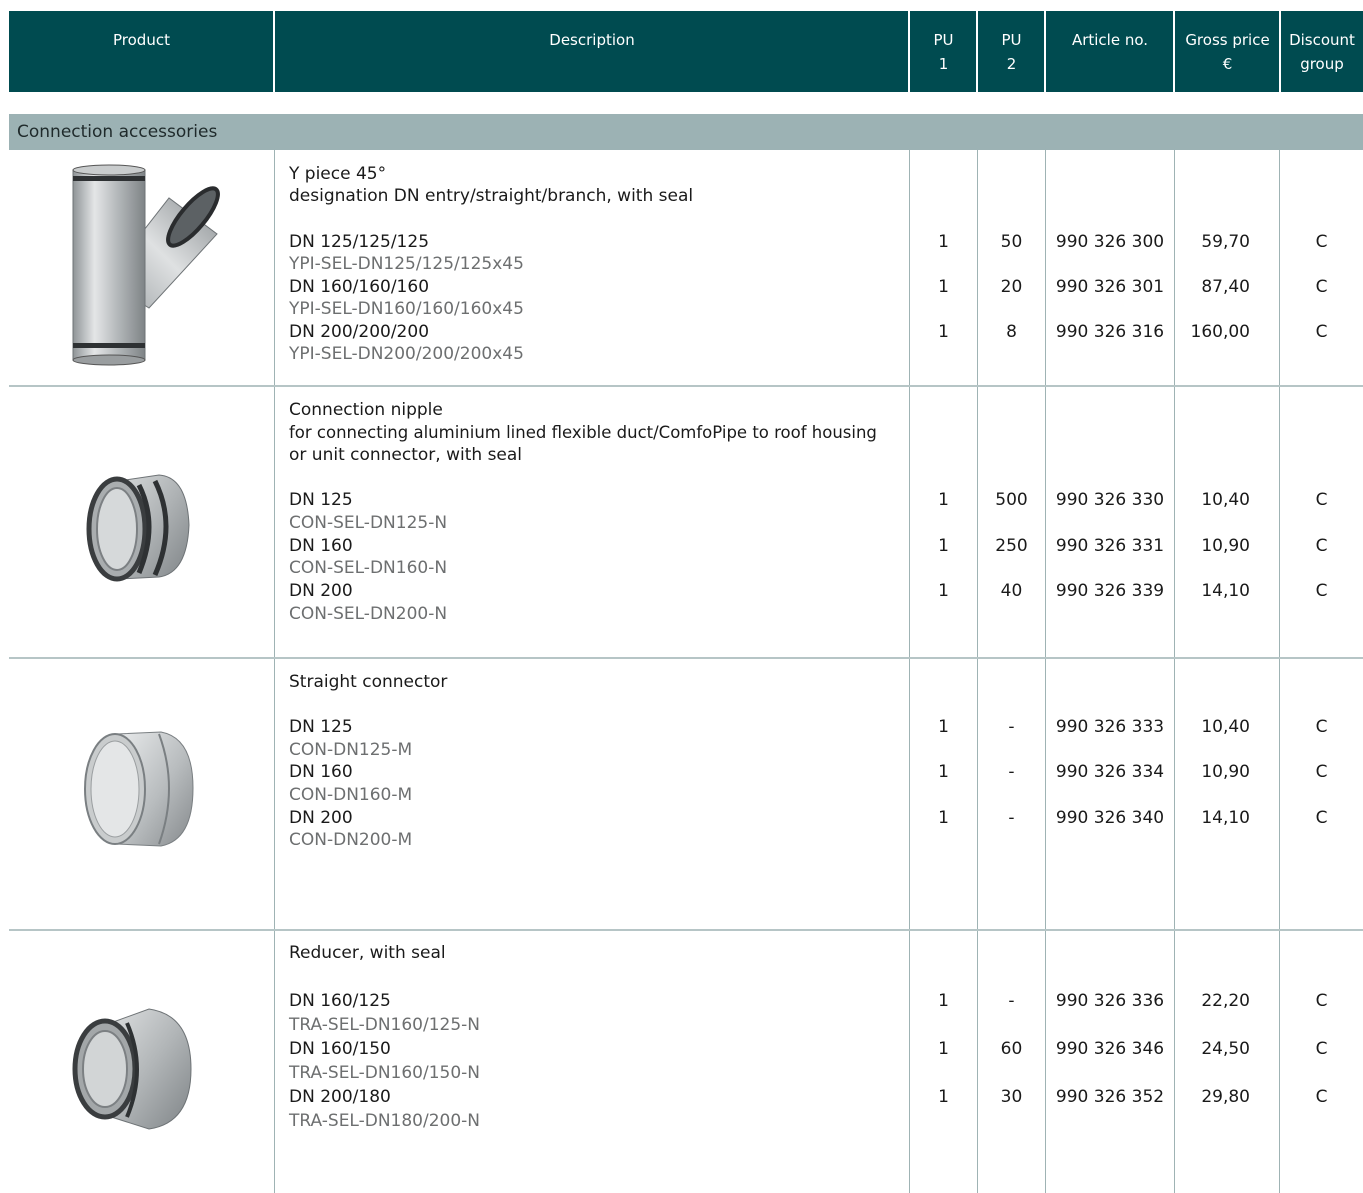  What do you see at coordinates (359, 332) in the screenshot?
I see `variant-dn: DN 200/200/200` at bounding box center [359, 332].